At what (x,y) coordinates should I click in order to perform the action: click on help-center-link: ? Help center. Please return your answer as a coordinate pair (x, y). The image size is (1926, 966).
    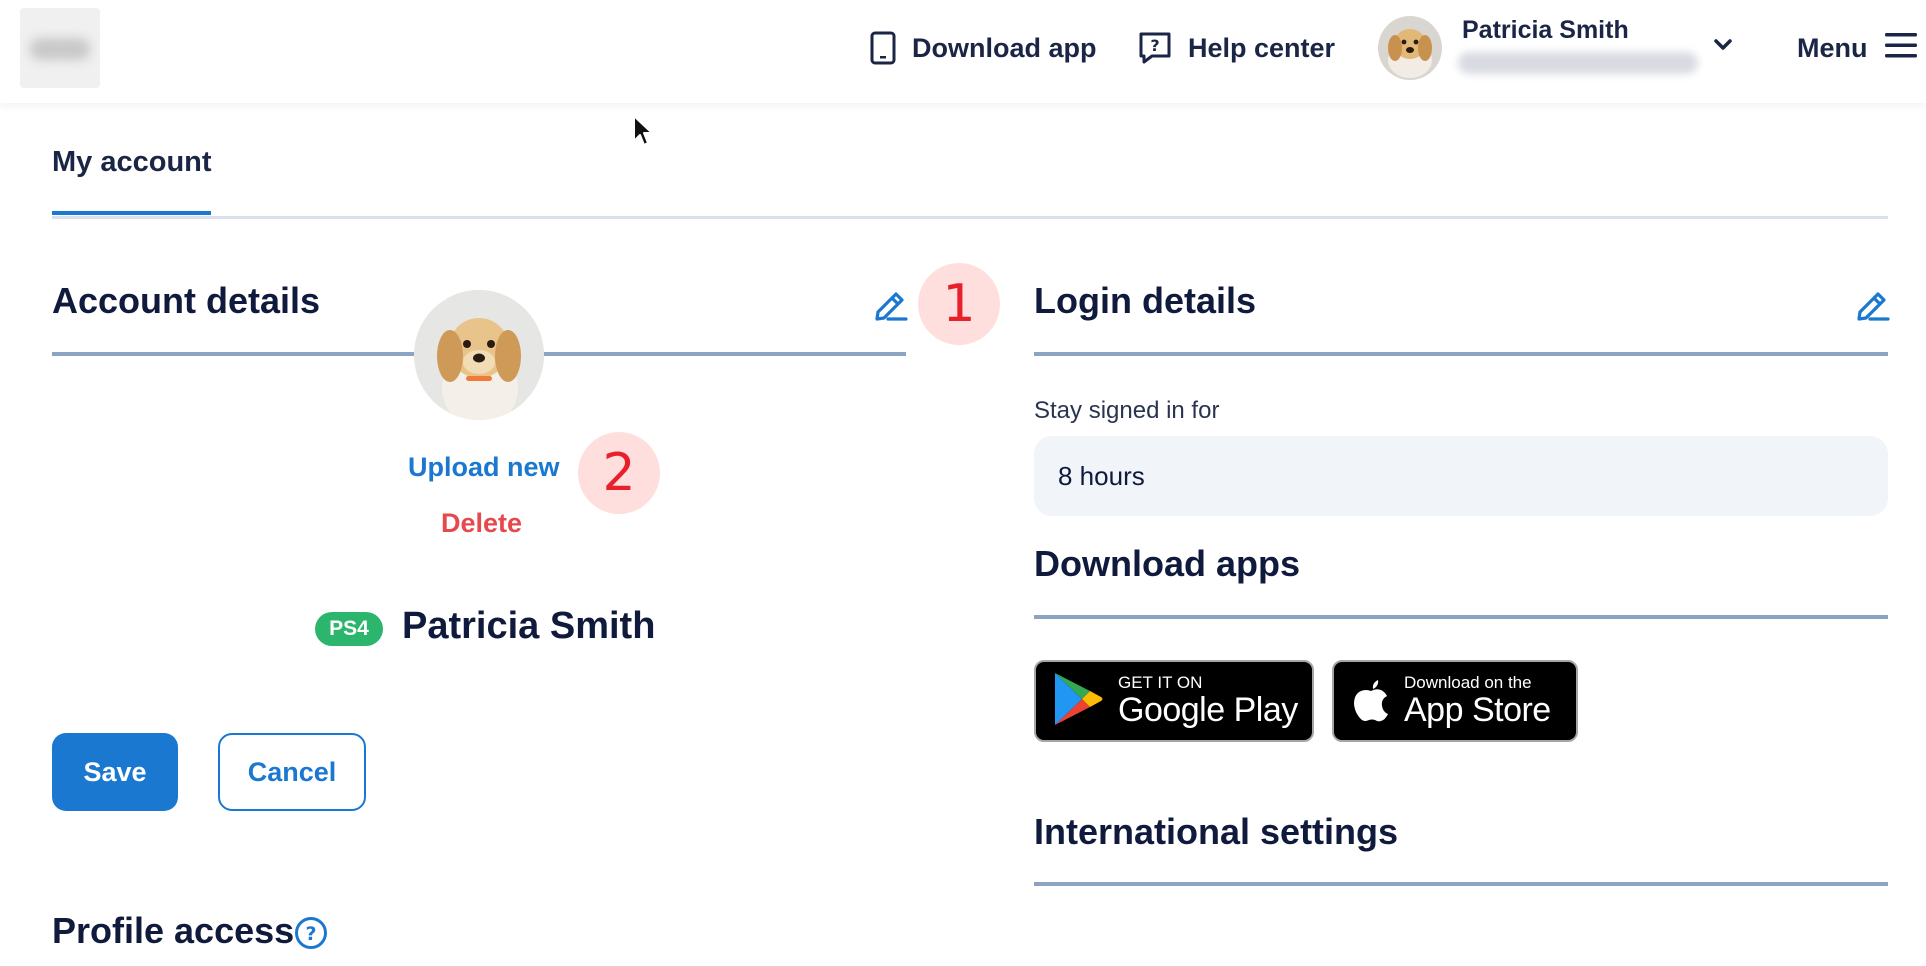
    Looking at the image, I should click on (1236, 48).